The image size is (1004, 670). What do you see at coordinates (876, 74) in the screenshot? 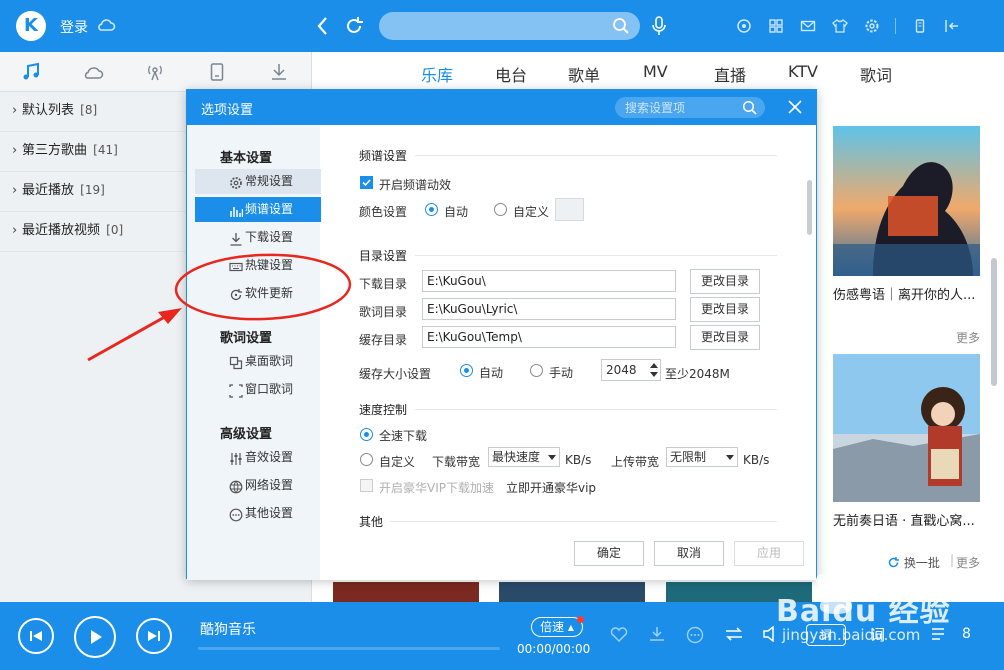
I see `tab-lyrics: 歌词` at bounding box center [876, 74].